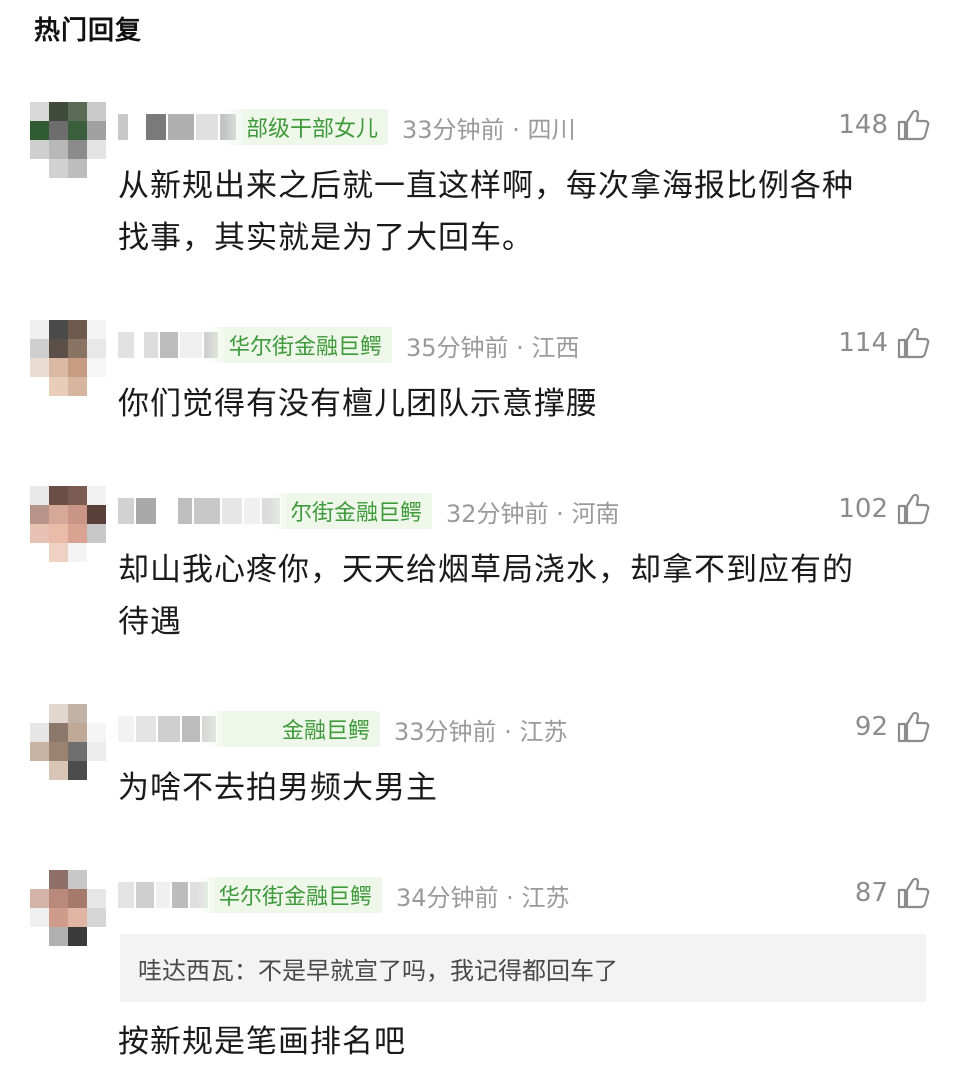 The width and height of the screenshot is (960, 1088). Describe the element at coordinates (292, 729) in the screenshot. I see `user-badge: 金融巨鳄` at that location.